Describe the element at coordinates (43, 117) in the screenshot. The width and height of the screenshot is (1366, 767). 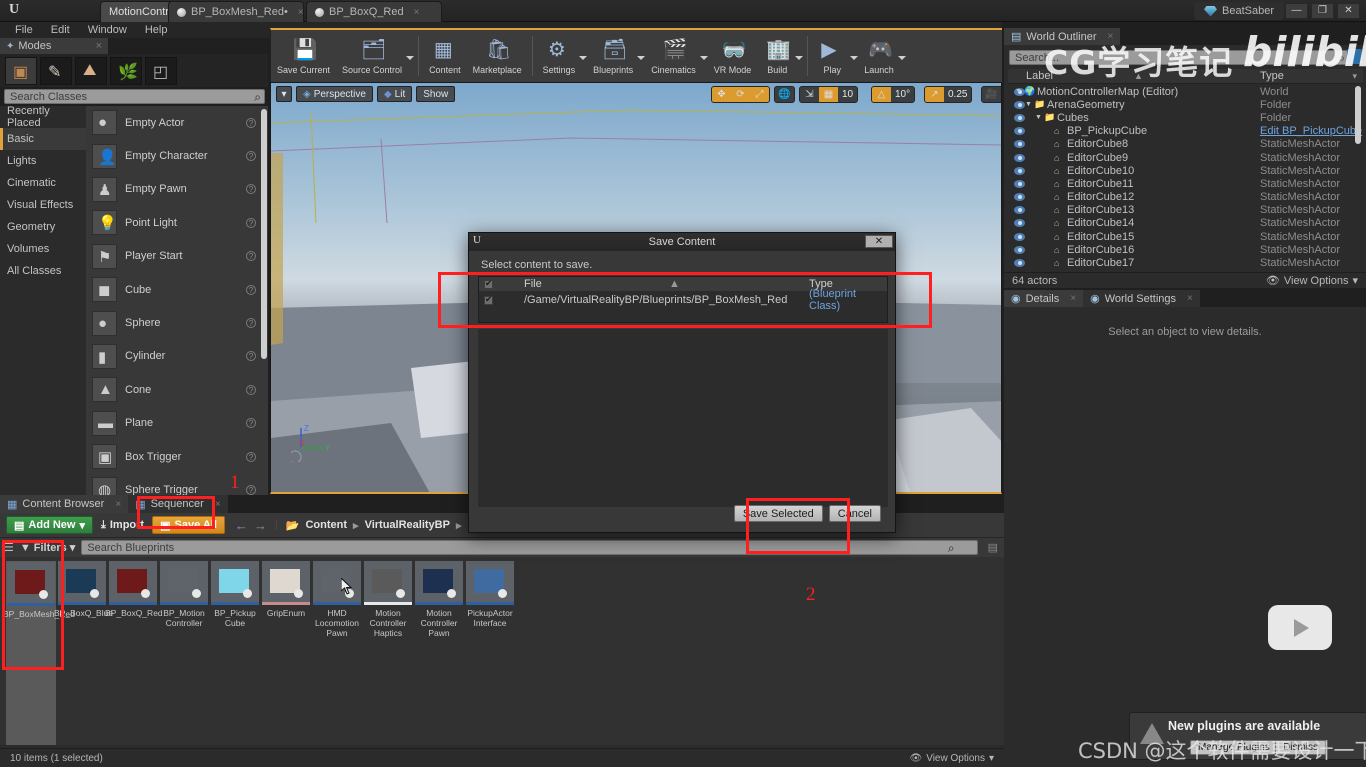
I see `category-recently-placed: Recently Placed` at that location.